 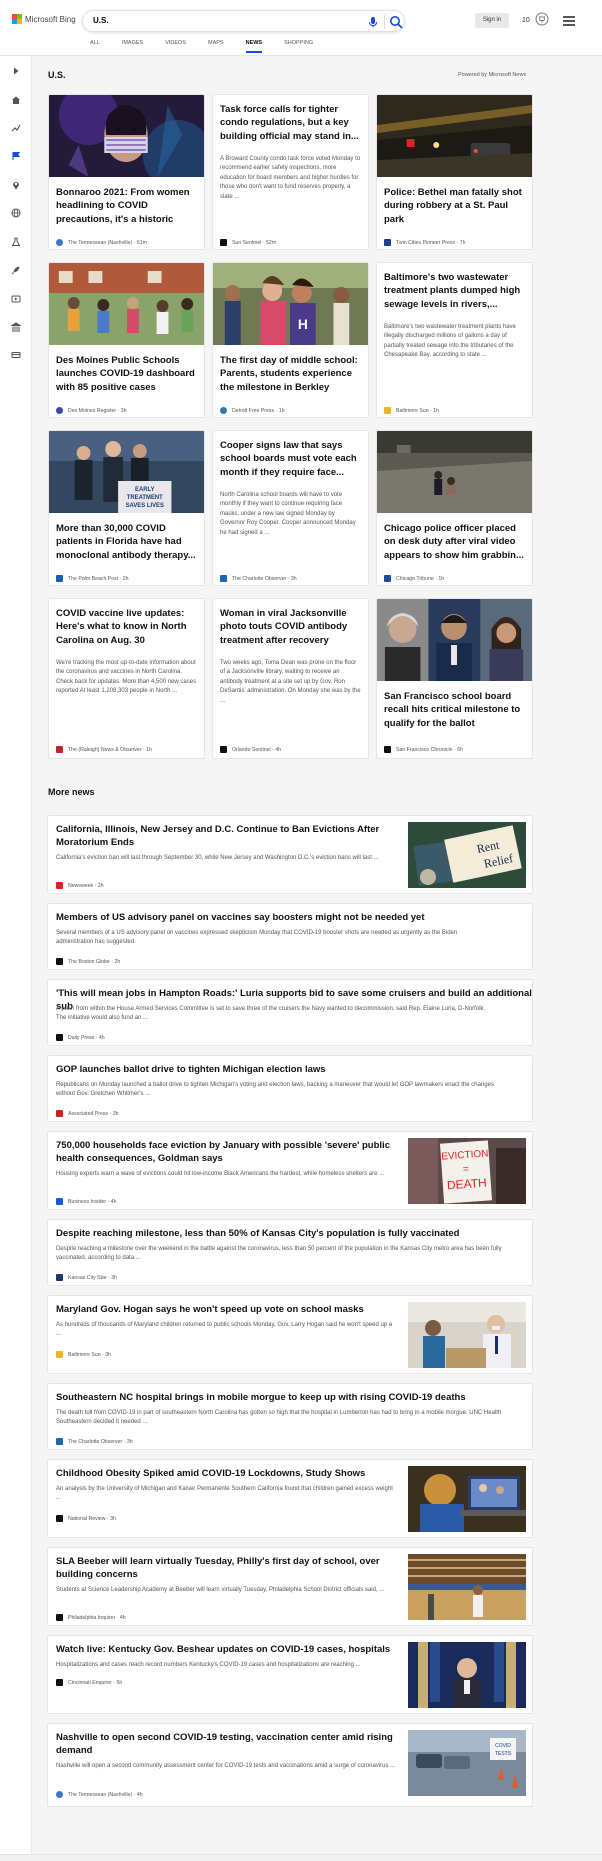 What do you see at coordinates (301, 1857) in the screenshot?
I see `footer-bar` at bounding box center [301, 1857].